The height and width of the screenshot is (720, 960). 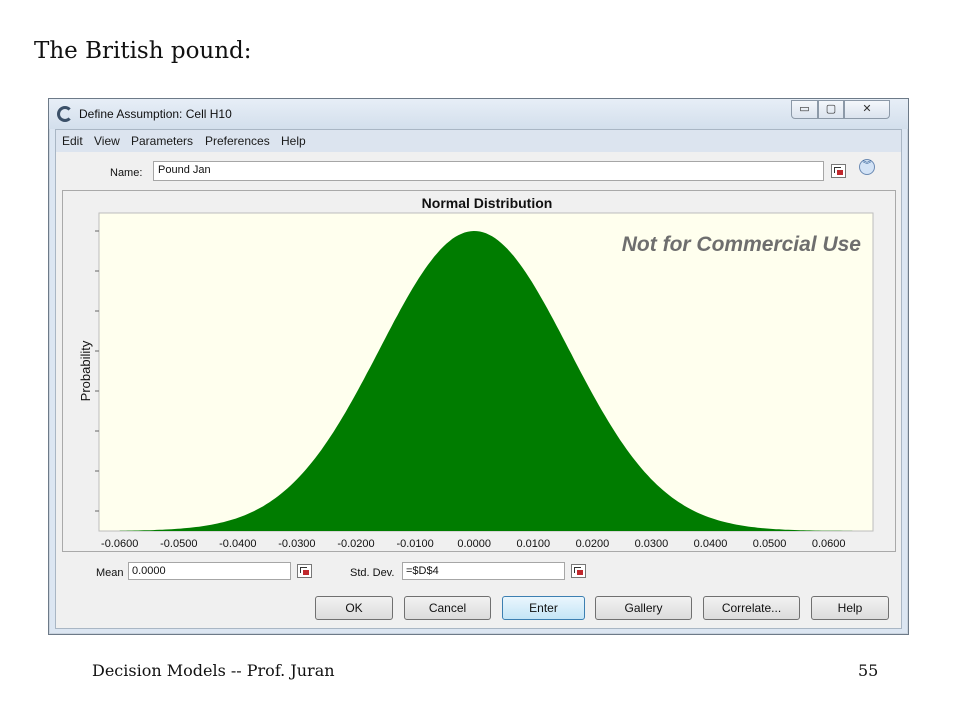 I want to click on maximize-button: ▢, so click(x=831, y=109).